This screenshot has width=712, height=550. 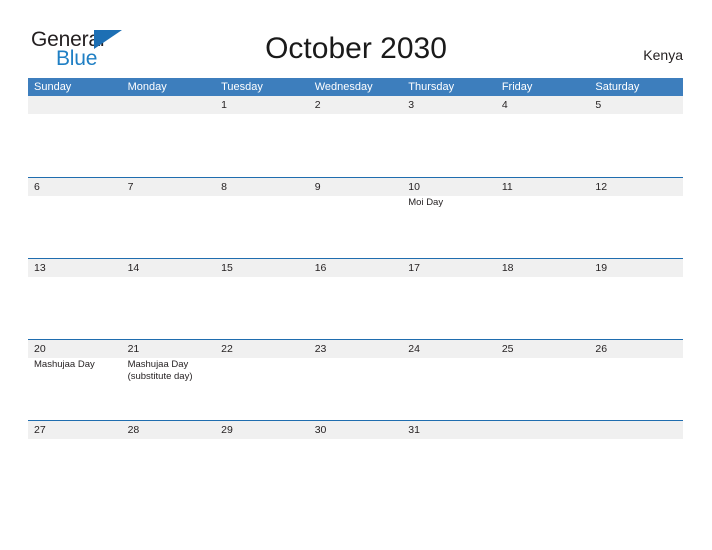 What do you see at coordinates (414, 430) in the screenshot?
I see `day-number: 31` at bounding box center [414, 430].